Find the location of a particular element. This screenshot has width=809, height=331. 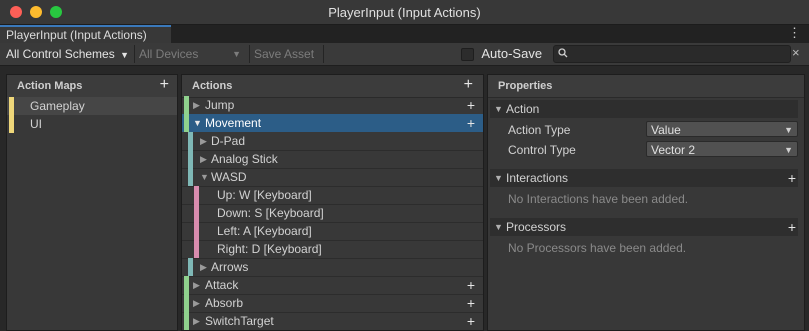

composite-item-arrows: ▶ Arrows is located at coordinates (332, 267).